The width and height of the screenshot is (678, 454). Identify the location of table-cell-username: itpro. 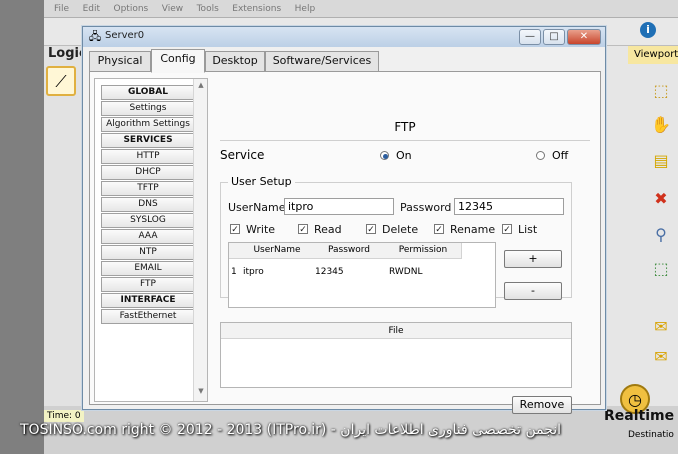
(253, 272).